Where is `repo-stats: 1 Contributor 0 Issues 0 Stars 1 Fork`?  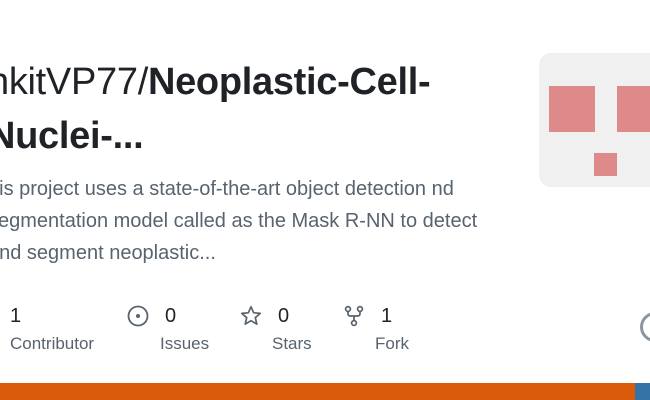
repo-stats: 1 Contributor 0 Issues 0 Stars 1 Fork is located at coordinates (310, 330).